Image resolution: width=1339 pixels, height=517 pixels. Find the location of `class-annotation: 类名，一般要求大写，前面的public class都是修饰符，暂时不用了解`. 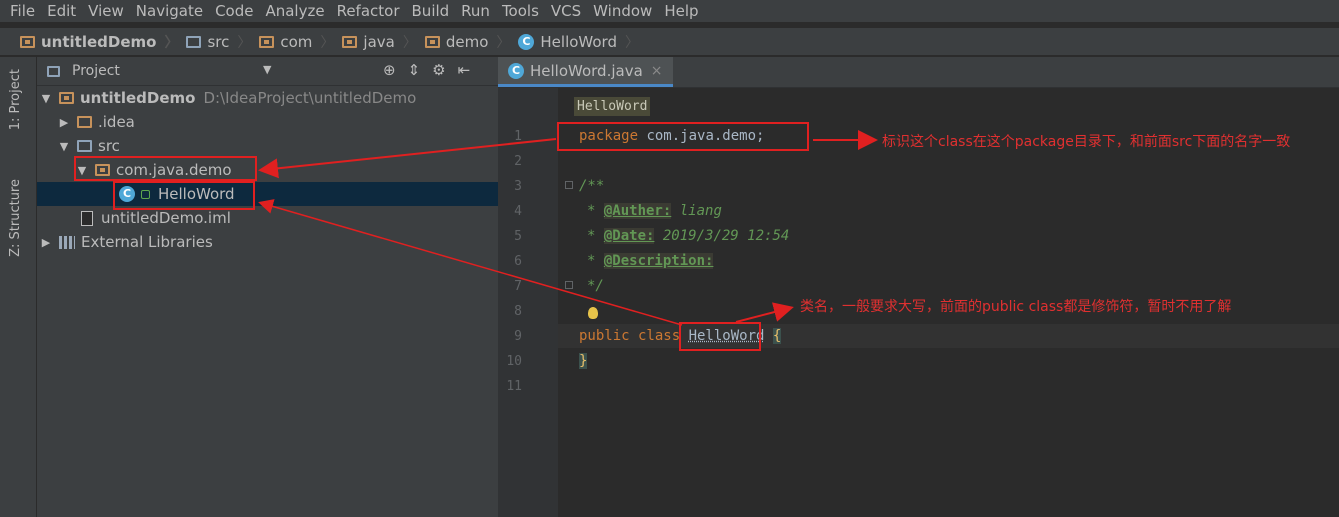

class-annotation: 类名，一般要求大写，前面的public class都是修饰符，暂时不用了解 is located at coordinates (1016, 307).